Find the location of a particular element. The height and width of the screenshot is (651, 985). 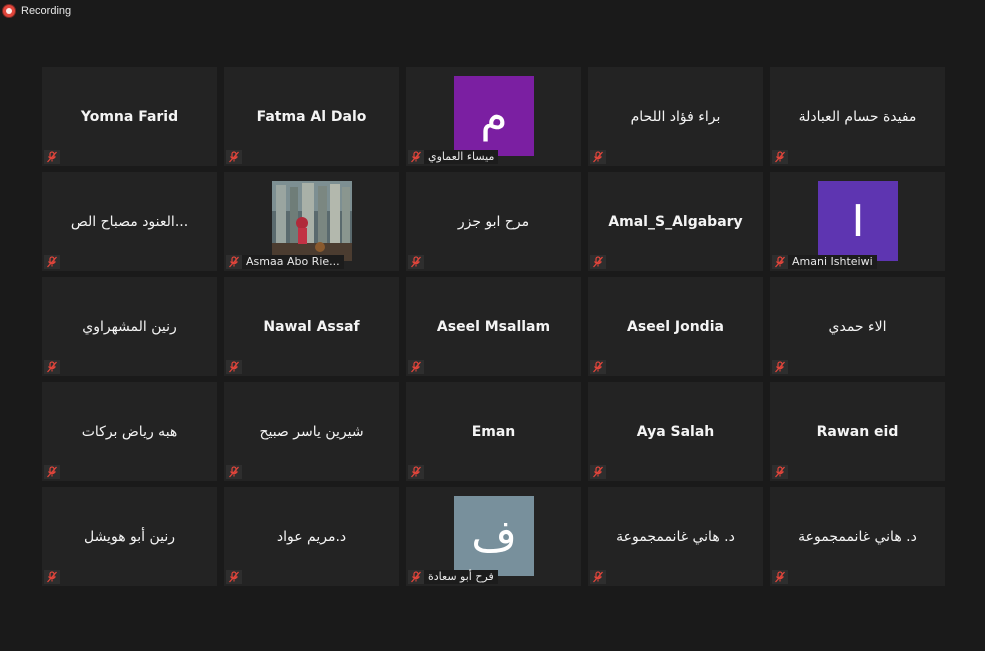

recording-label: Recording is located at coordinates (46, 11).